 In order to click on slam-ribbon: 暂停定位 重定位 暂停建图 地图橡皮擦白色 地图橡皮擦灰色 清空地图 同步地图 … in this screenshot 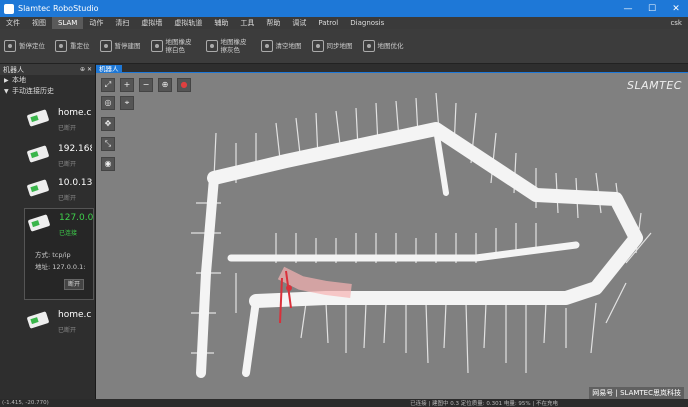, I will do `click(344, 46)`.